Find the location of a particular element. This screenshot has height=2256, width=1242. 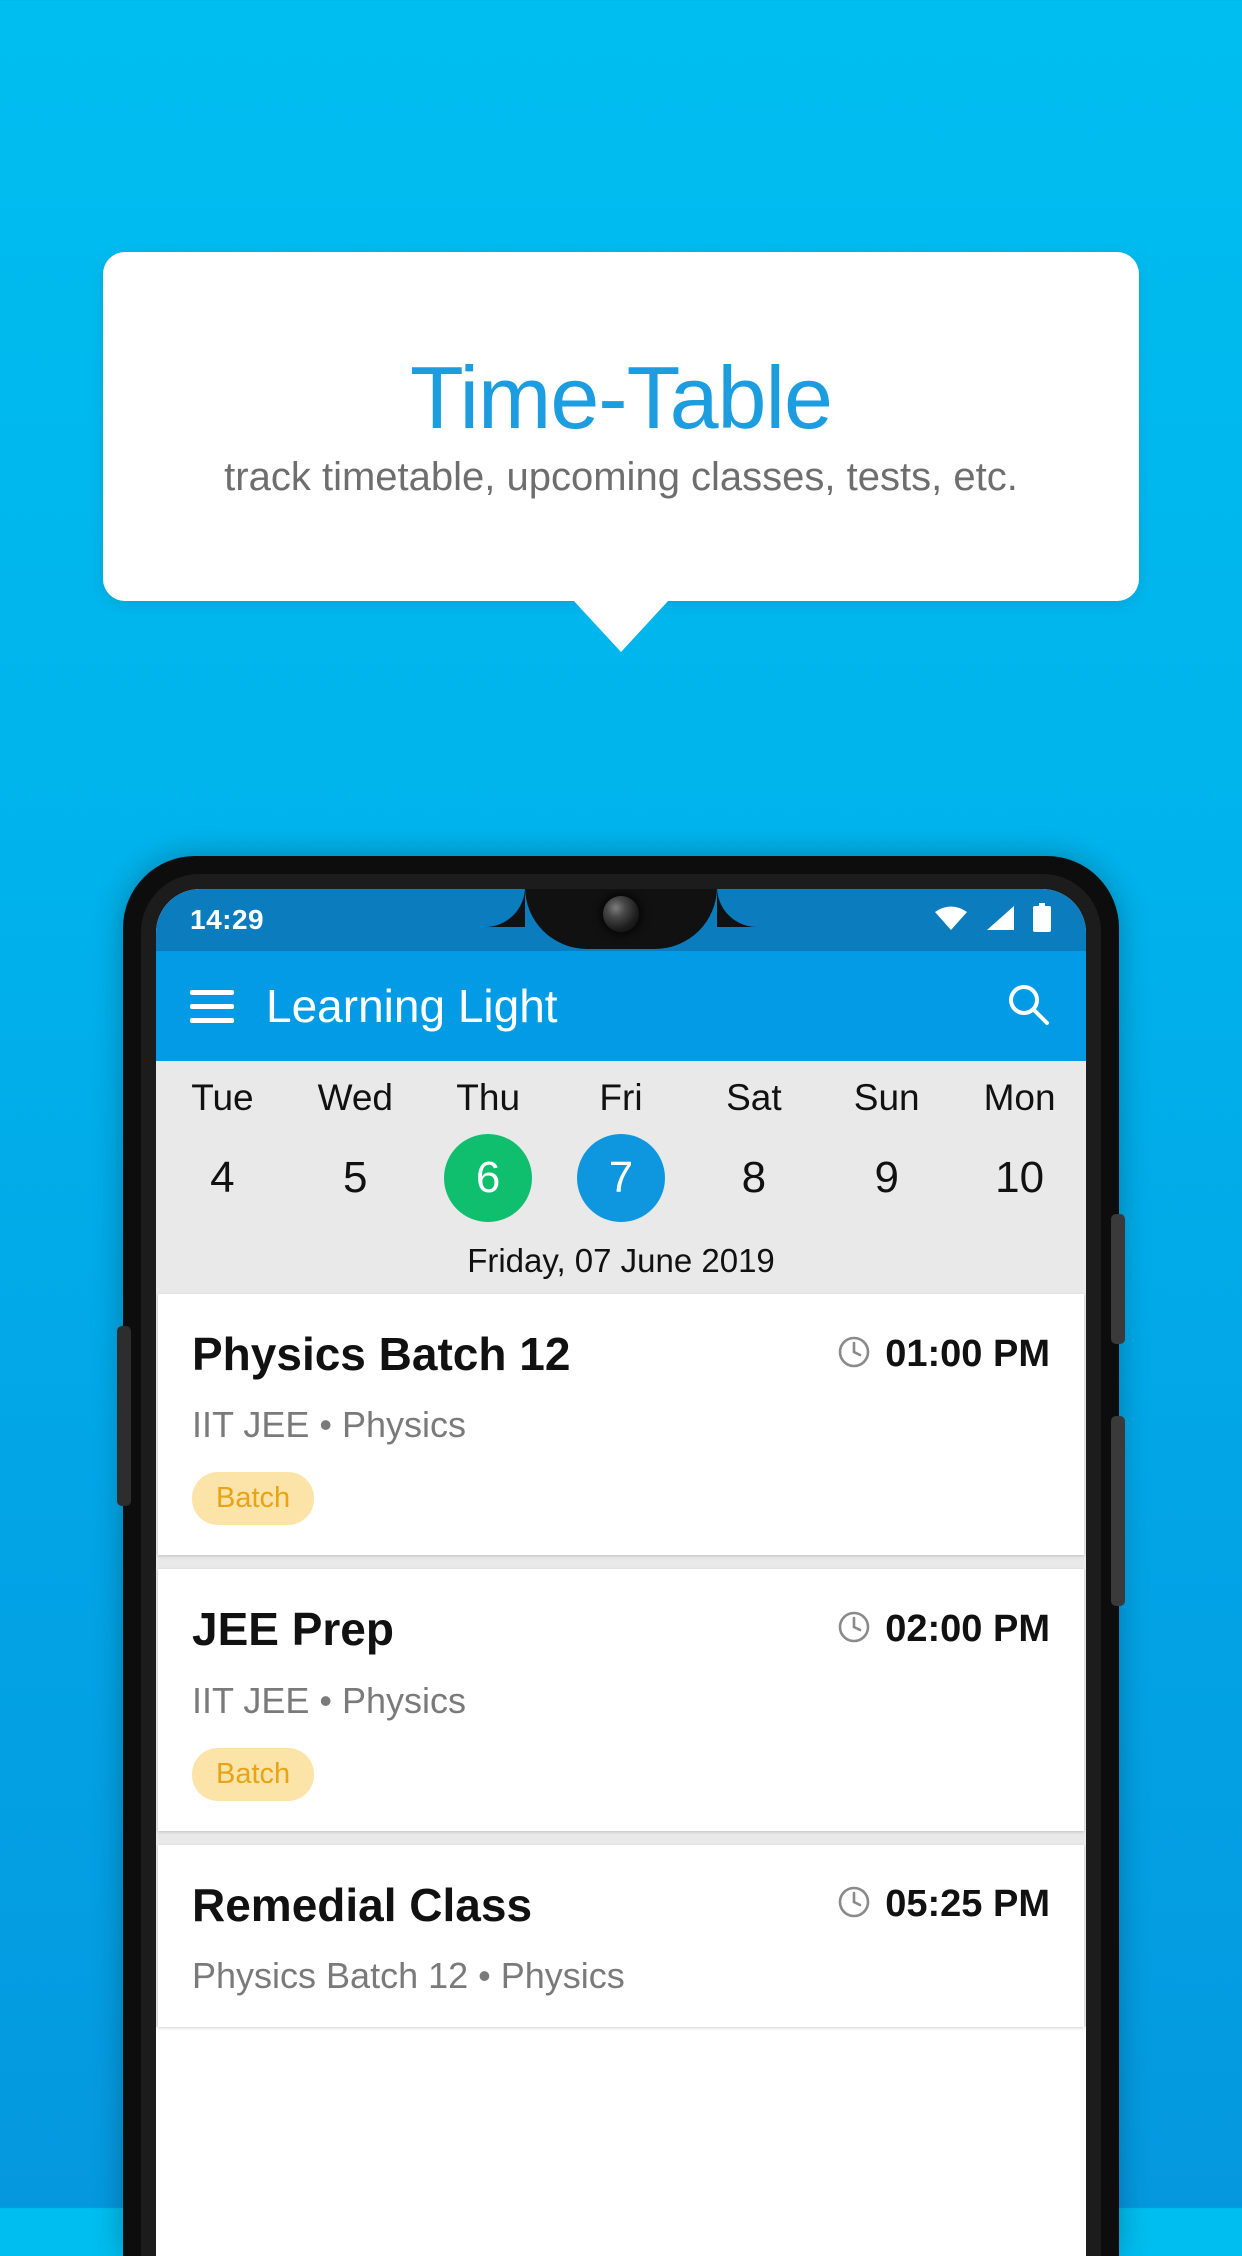

day-number-circle: 10 is located at coordinates (1020, 1178).